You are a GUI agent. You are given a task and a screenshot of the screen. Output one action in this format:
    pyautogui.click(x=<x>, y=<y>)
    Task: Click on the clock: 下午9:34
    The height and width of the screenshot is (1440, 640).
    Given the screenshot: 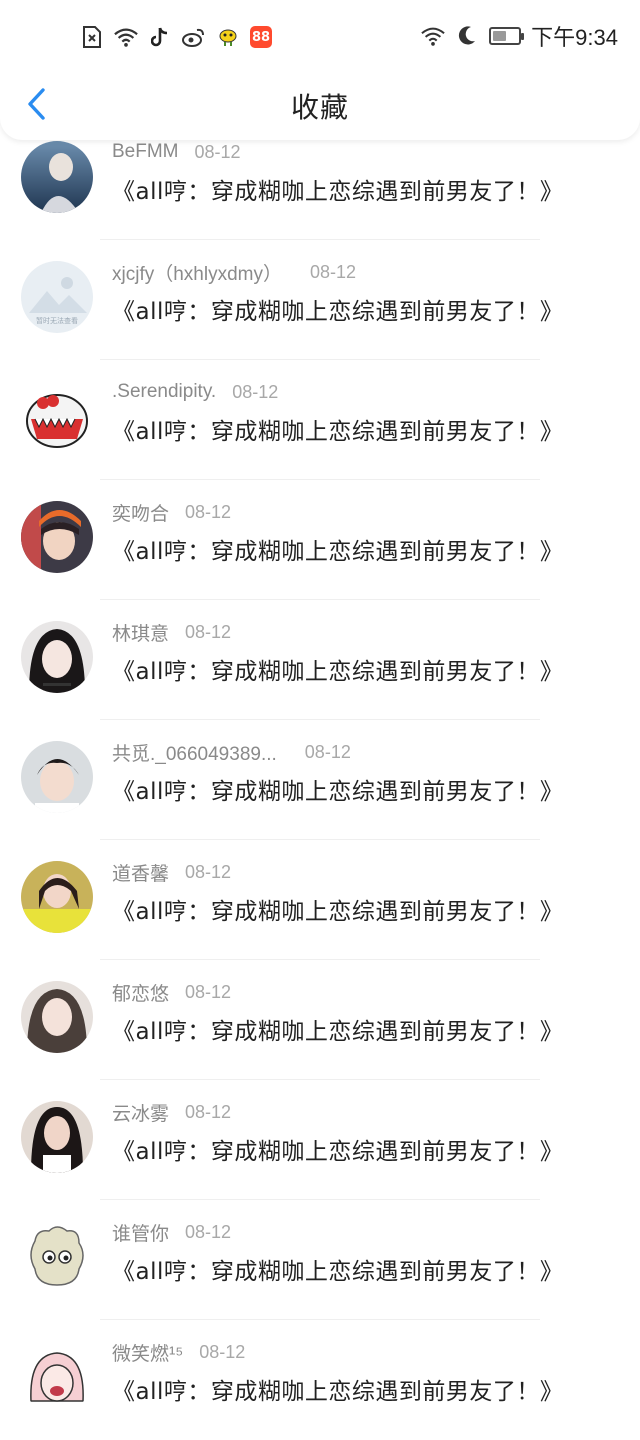 What is the action you would take?
    pyautogui.click(x=574, y=37)
    